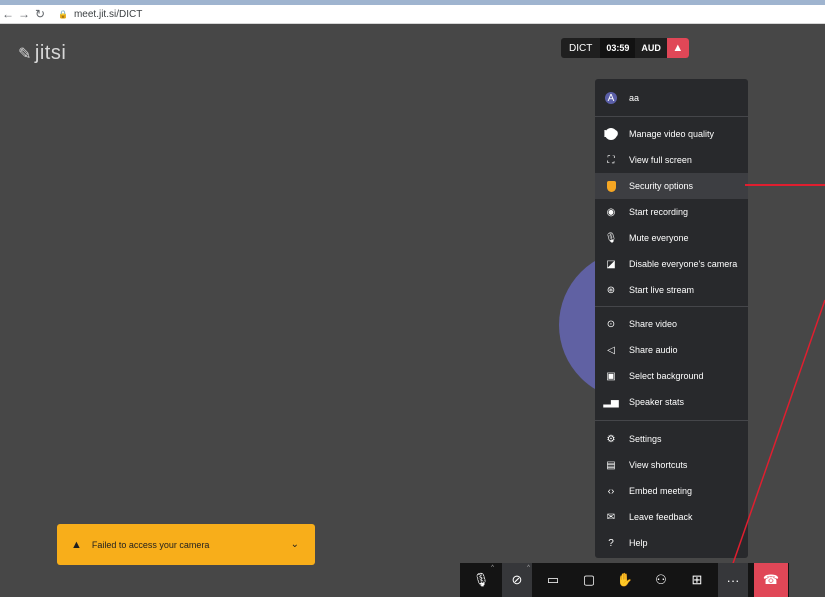  I want to click on fullscreen-icon: ⛶, so click(611, 160).